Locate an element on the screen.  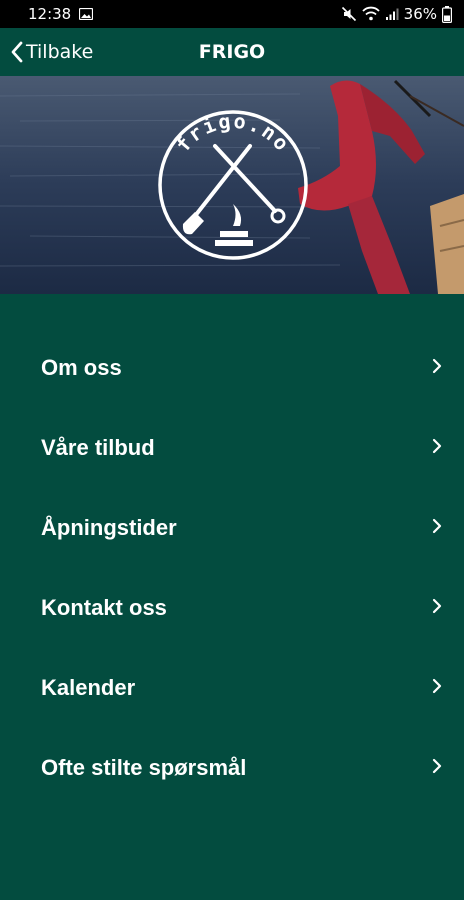
menu-item-kalender: Kalender is located at coordinates (232, 688).